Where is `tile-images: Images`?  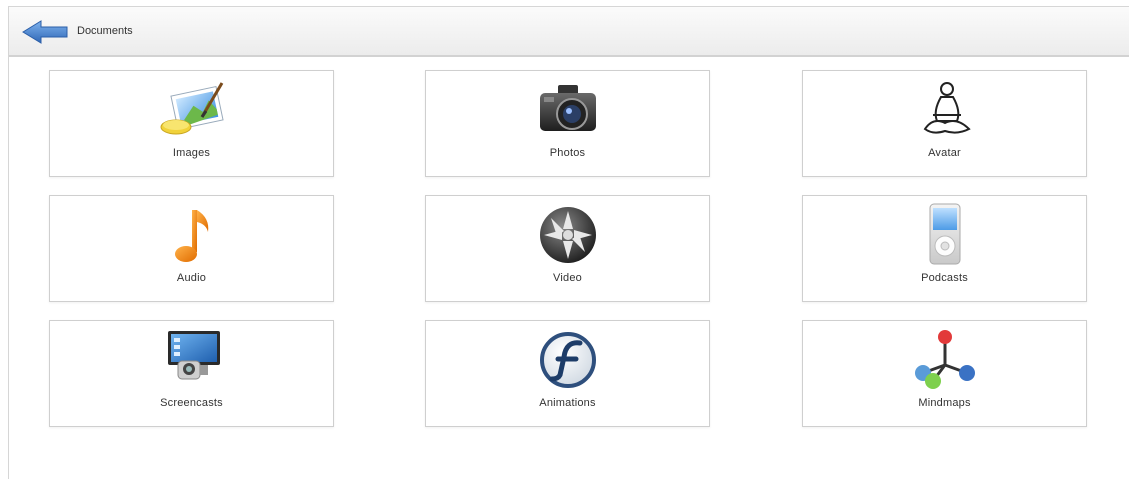 tile-images: Images is located at coordinates (191, 123).